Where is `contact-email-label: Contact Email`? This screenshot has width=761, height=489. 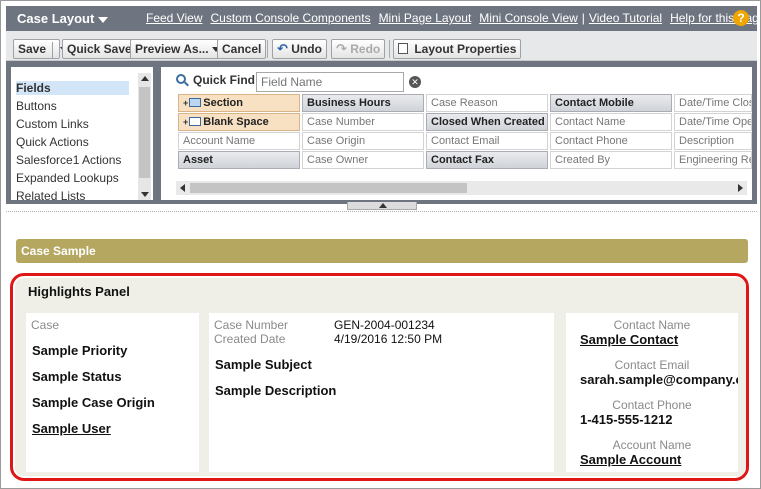 contact-email-label: Contact Email is located at coordinates (652, 365).